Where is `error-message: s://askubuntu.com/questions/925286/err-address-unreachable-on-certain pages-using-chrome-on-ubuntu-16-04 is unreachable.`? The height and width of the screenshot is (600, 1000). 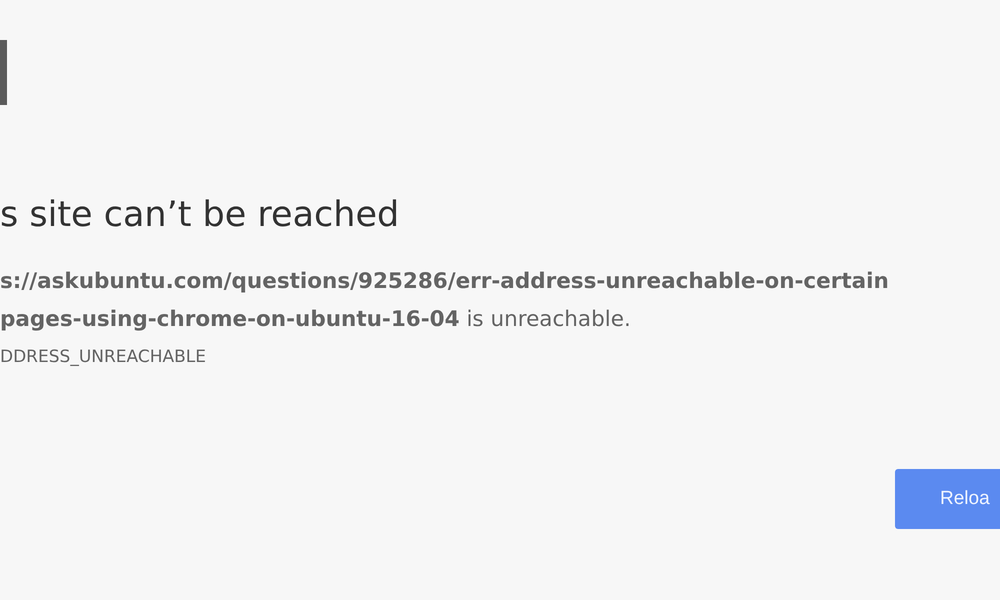
error-message: s://askubuntu.com/questions/925286/err-address-unreachable-on-certain pages-using-chrome-on-ubuntu-16-04 is unreachable. is located at coordinates (445, 301).